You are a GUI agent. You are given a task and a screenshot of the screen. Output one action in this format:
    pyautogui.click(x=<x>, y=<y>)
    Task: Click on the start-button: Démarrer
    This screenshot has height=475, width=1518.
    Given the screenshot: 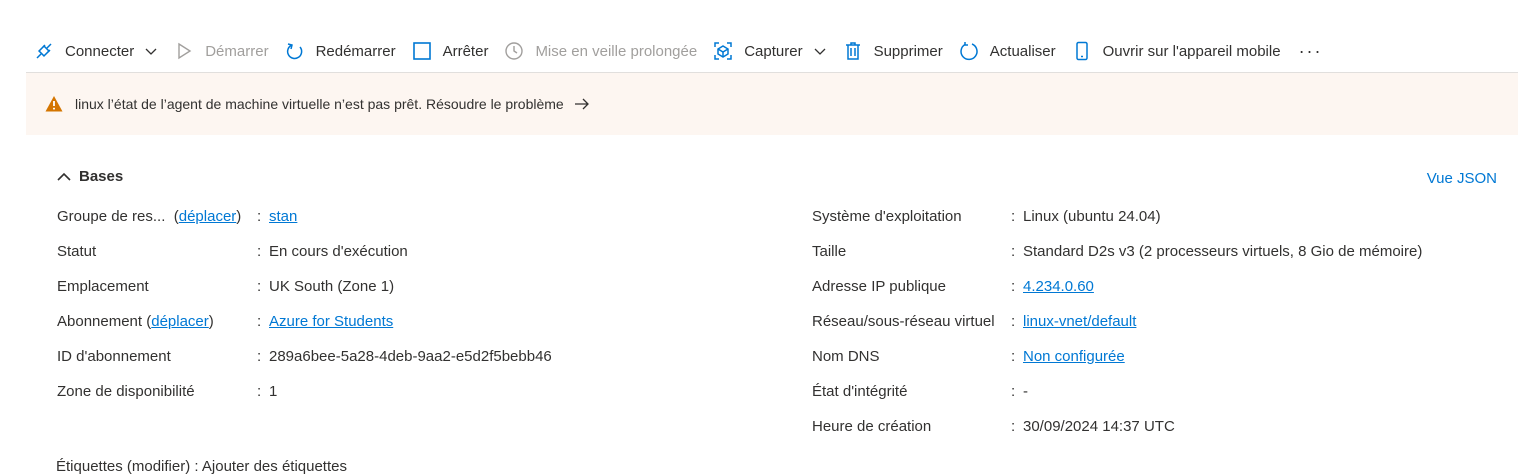 What is the action you would take?
    pyautogui.click(x=221, y=51)
    